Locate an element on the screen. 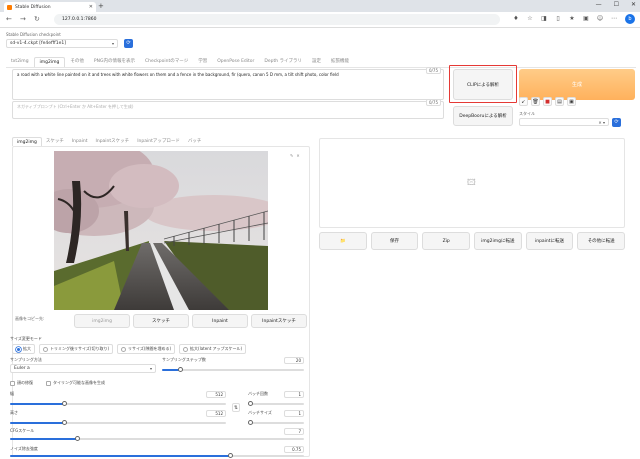  subtab-inpaint-sketch: Inpaintスケッチ is located at coordinates (113, 141).